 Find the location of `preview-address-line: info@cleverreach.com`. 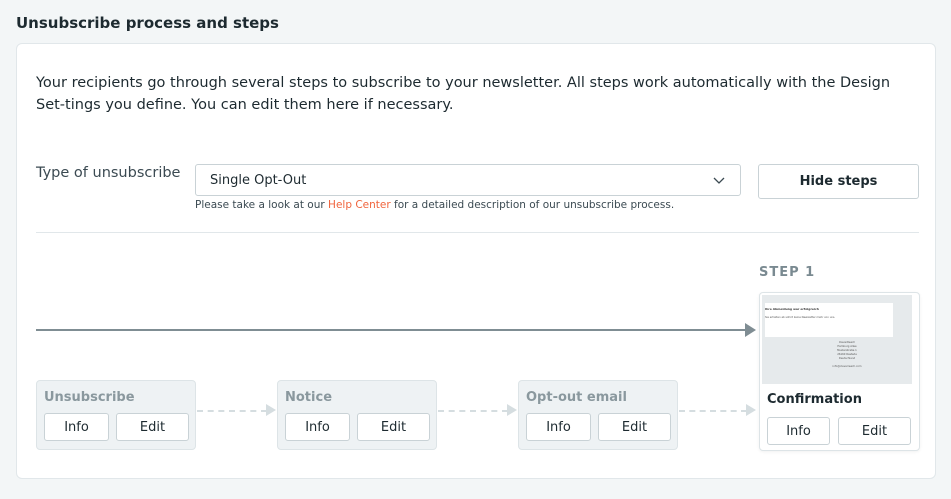

preview-address-line: info@cleverreach.com is located at coordinates (847, 366).